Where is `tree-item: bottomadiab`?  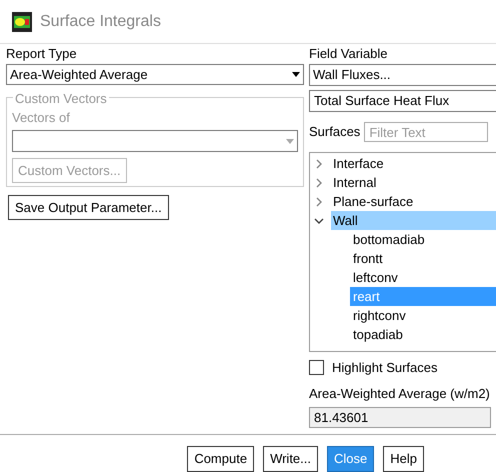 tree-item: bottomadiab is located at coordinates (423, 239).